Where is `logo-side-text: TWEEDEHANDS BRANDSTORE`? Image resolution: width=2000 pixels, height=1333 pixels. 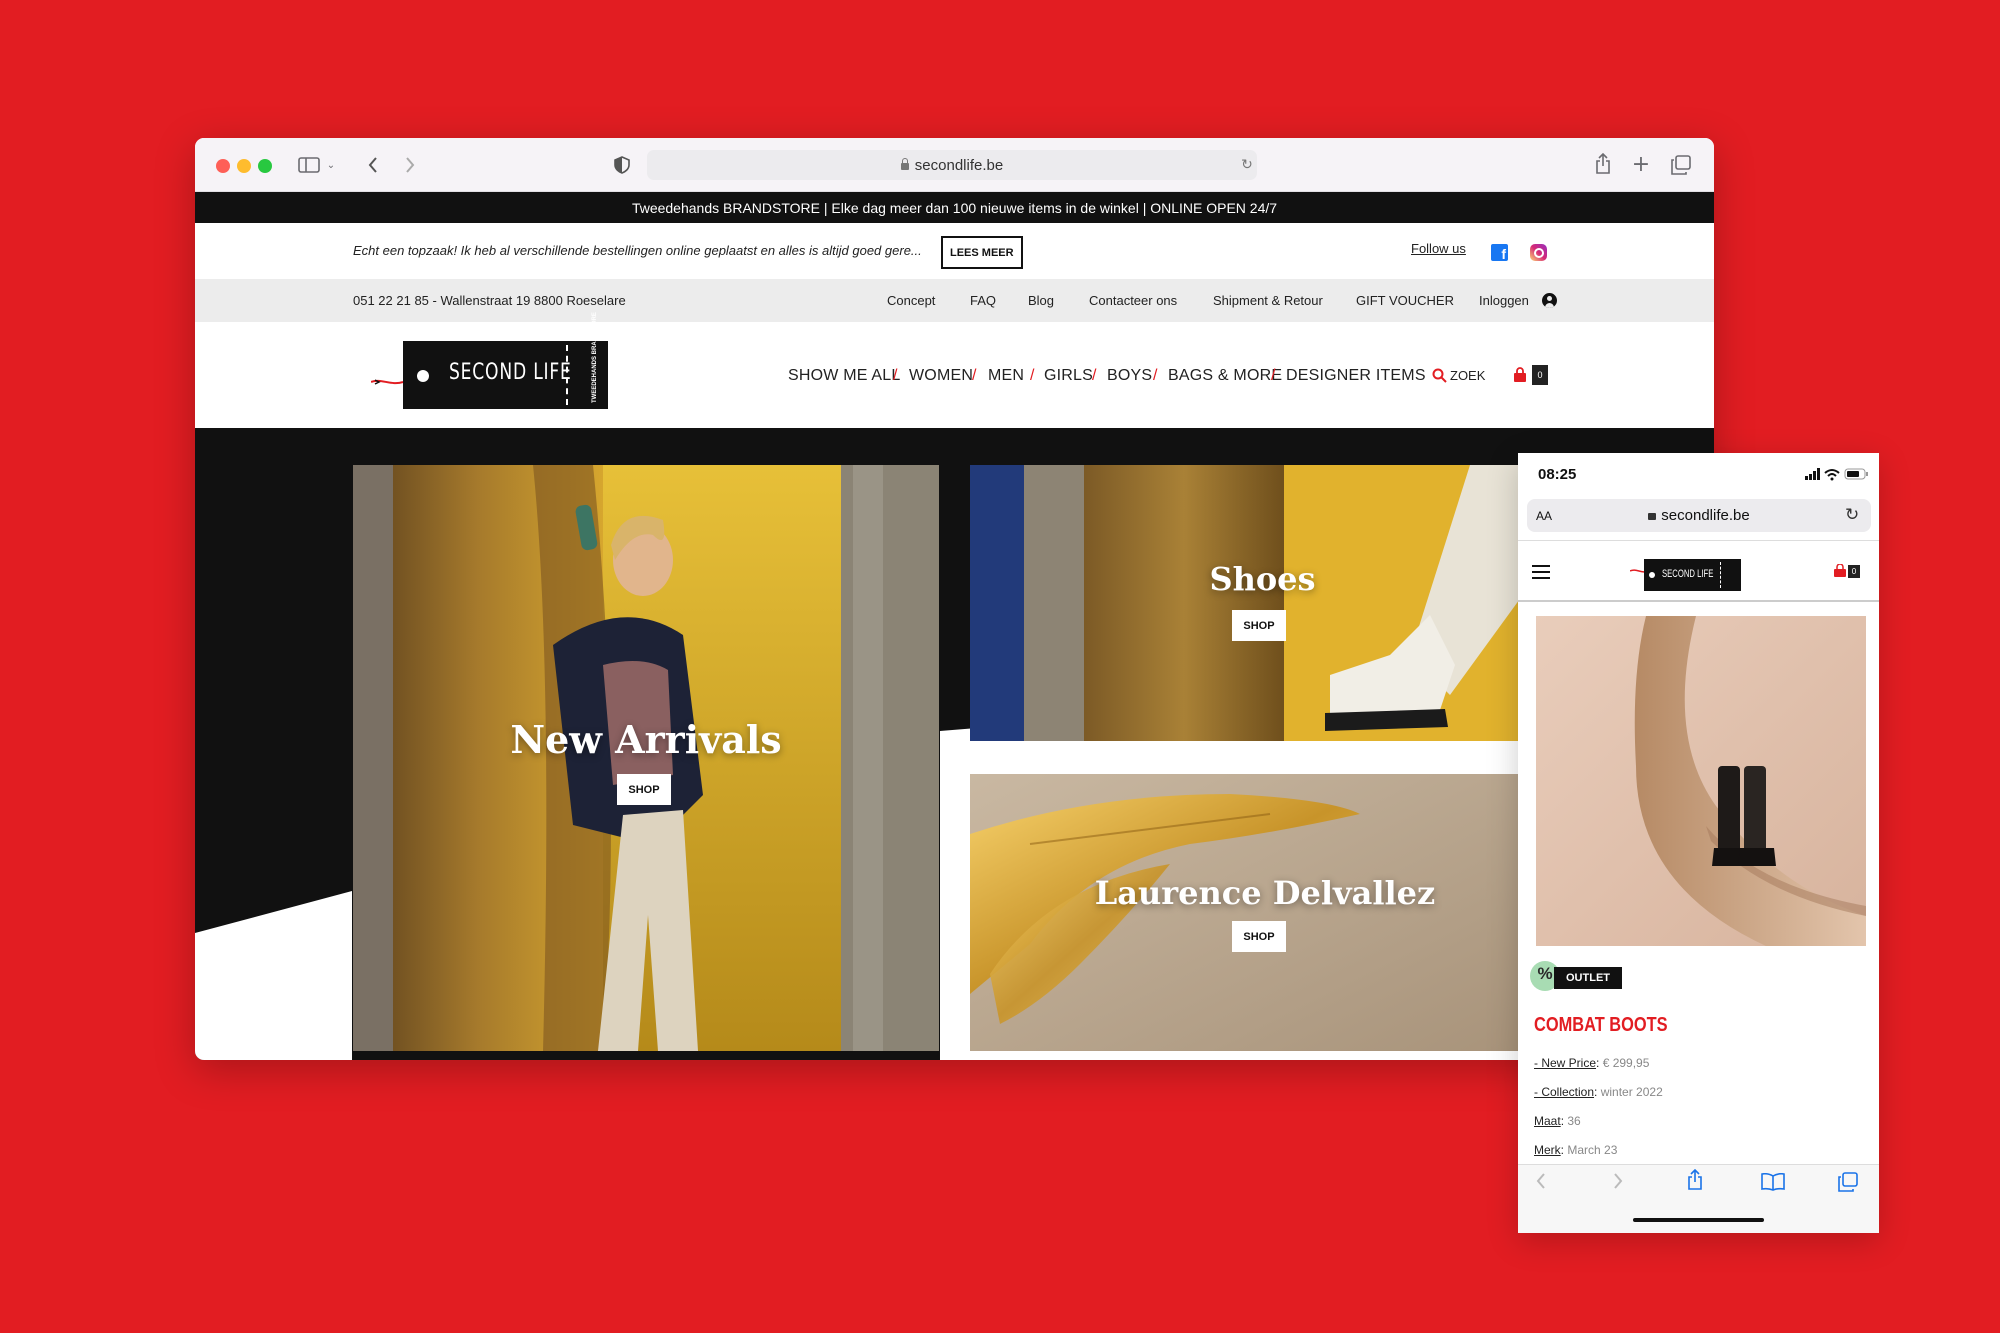 logo-side-text: TWEEDEHANDS BRANDSTORE is located at coordinates (595, 357).